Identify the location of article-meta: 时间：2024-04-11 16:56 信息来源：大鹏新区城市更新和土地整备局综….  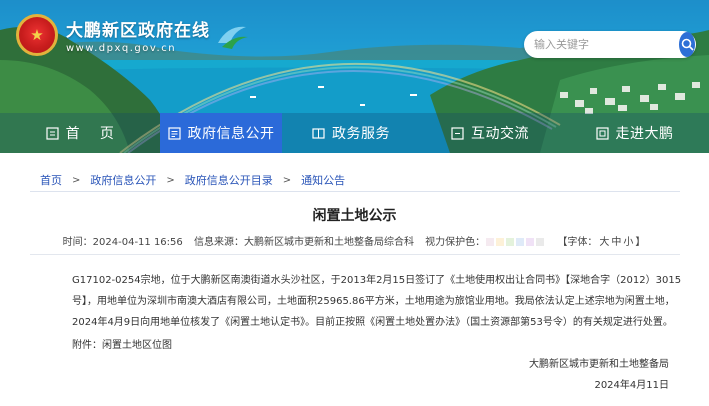
(354, 240).